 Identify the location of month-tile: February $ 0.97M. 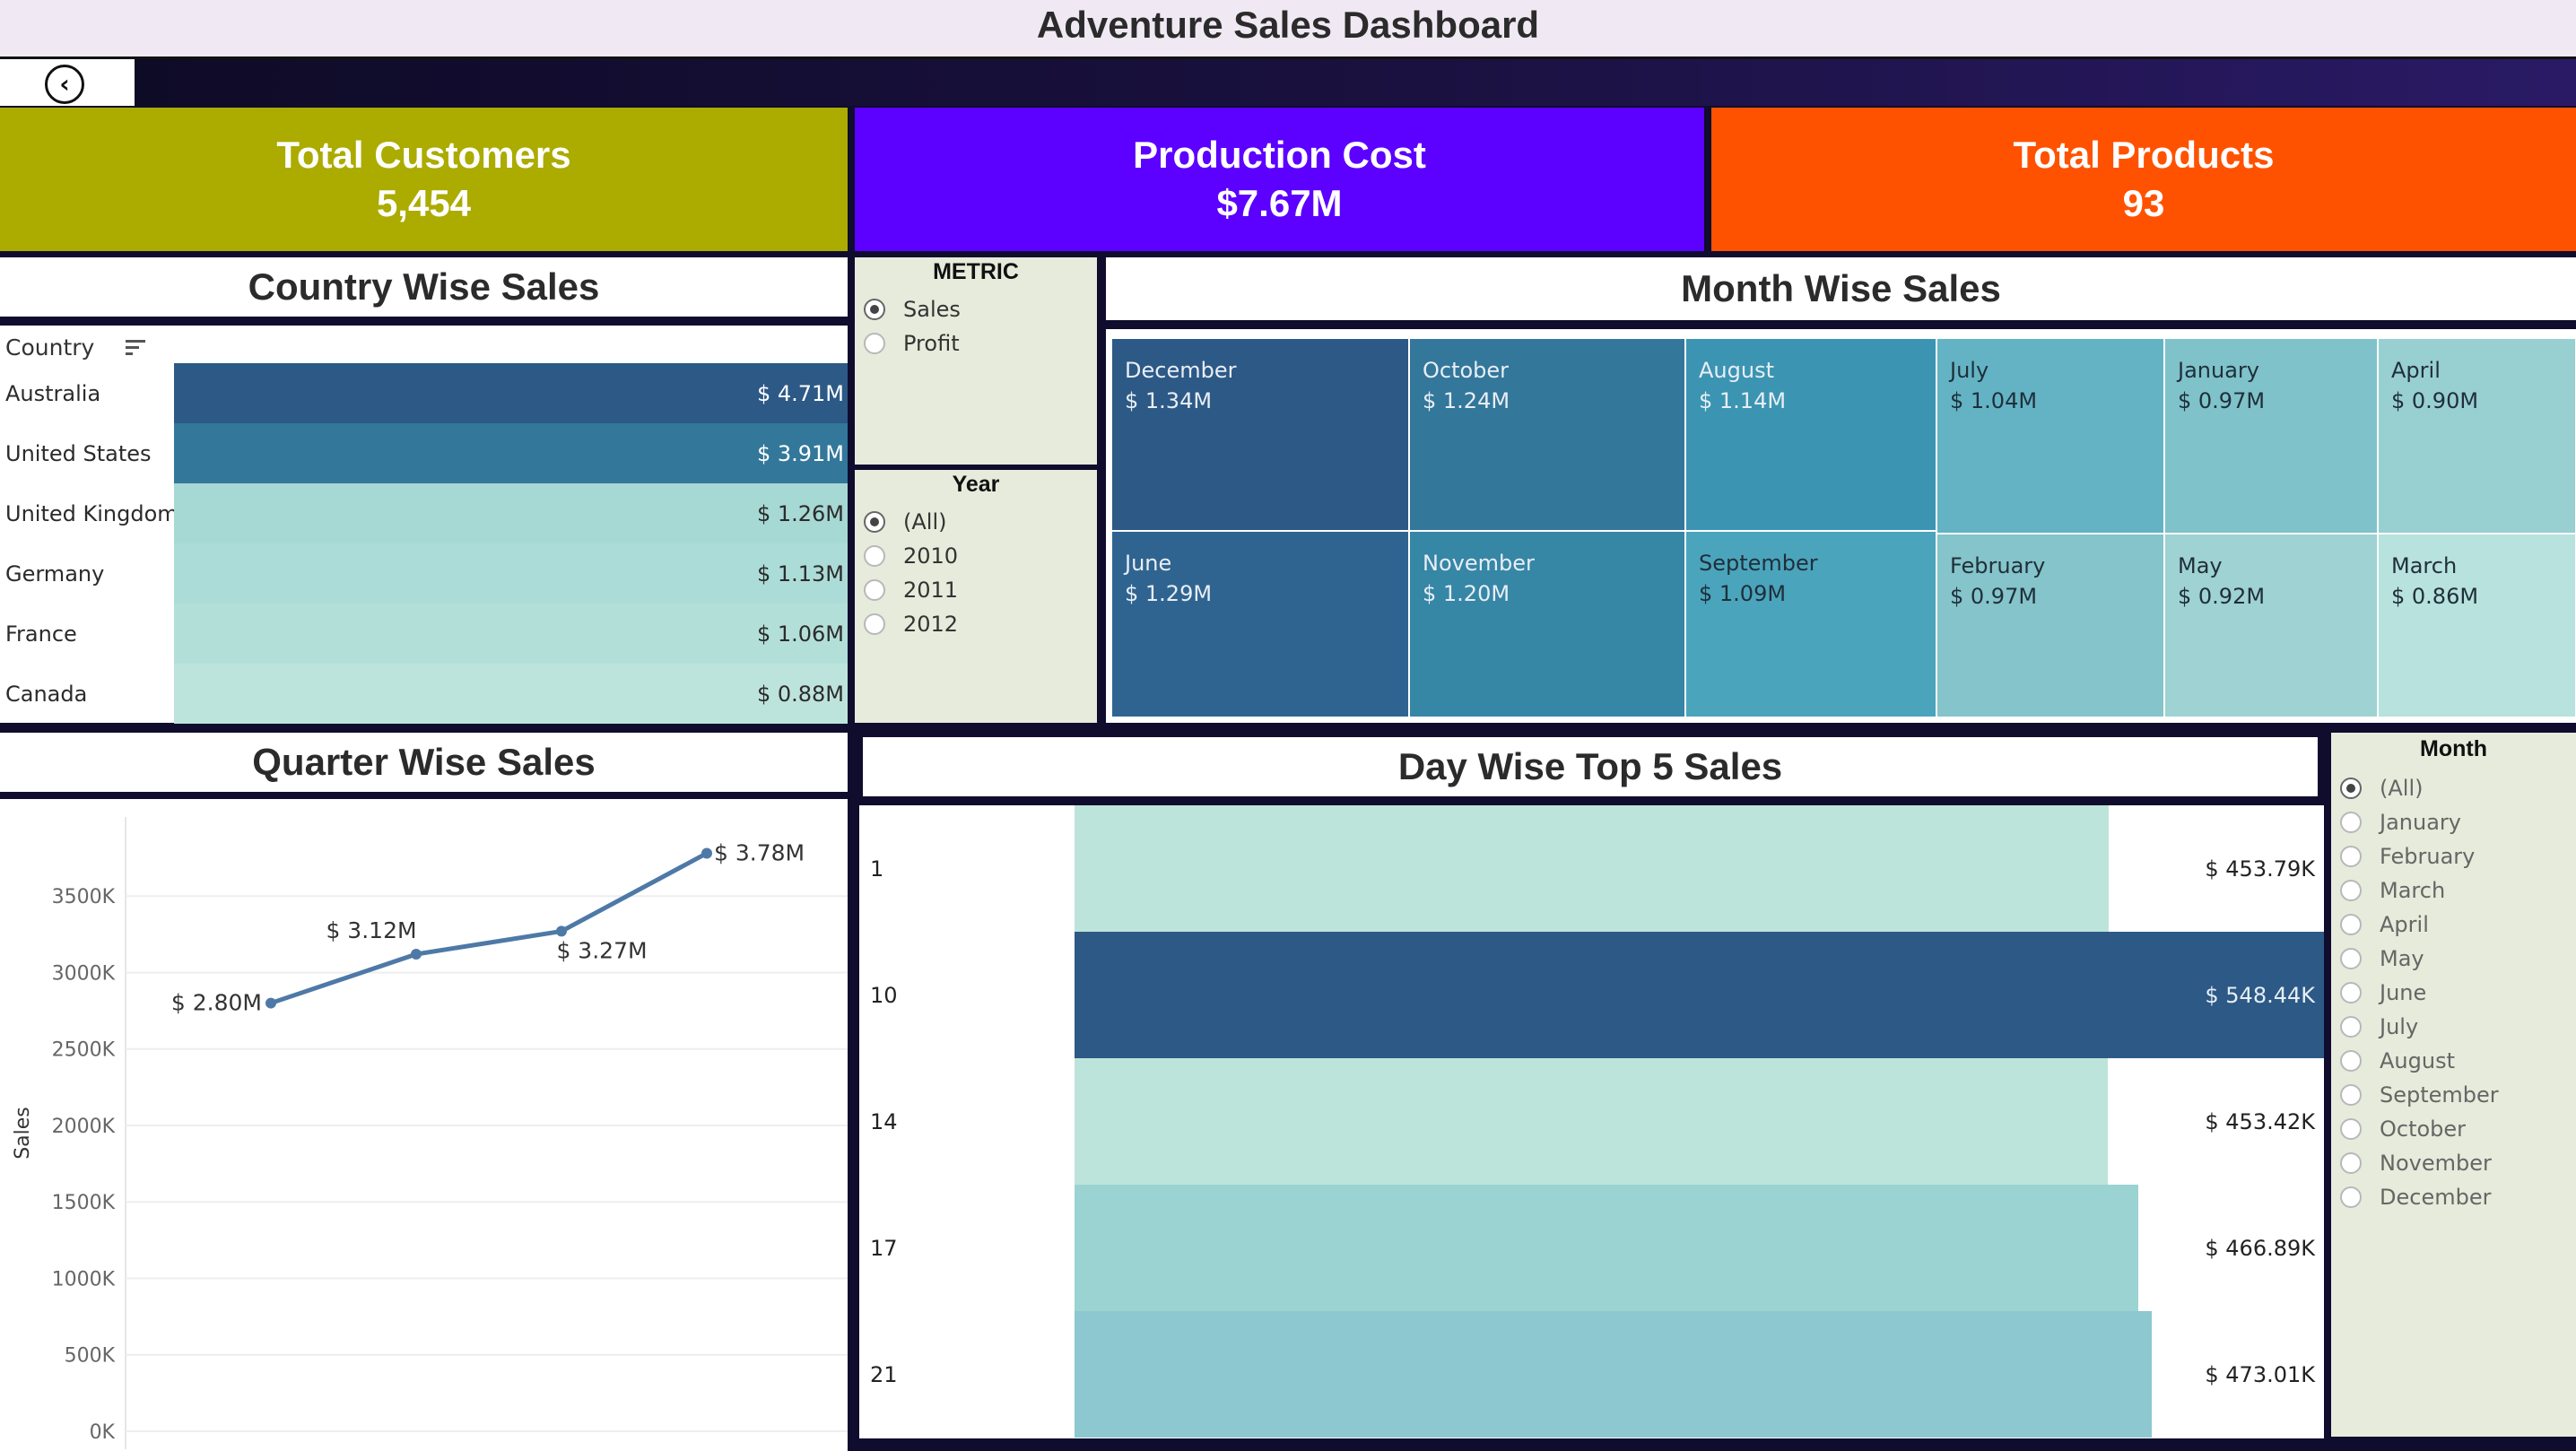
(2050, 625).